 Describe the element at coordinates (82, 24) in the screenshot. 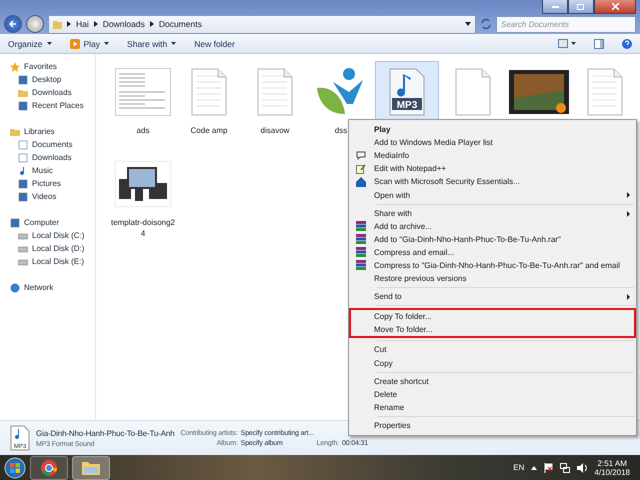

I see `breadcrumb-item: Hai` at that location.